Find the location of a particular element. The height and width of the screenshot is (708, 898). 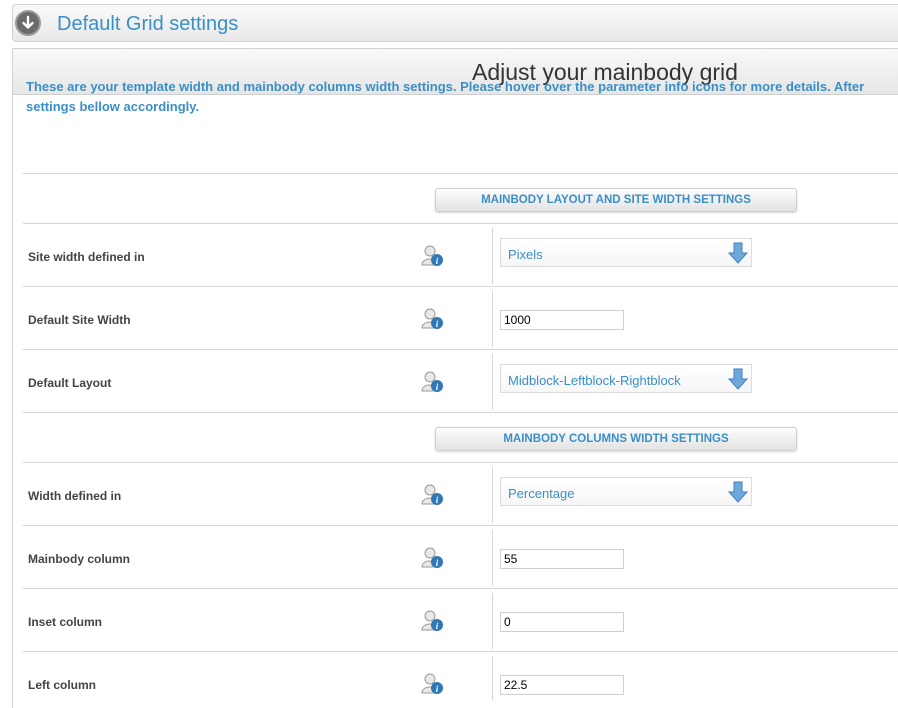

header-title: Default Grid settings is located at coordinates (148, 24).